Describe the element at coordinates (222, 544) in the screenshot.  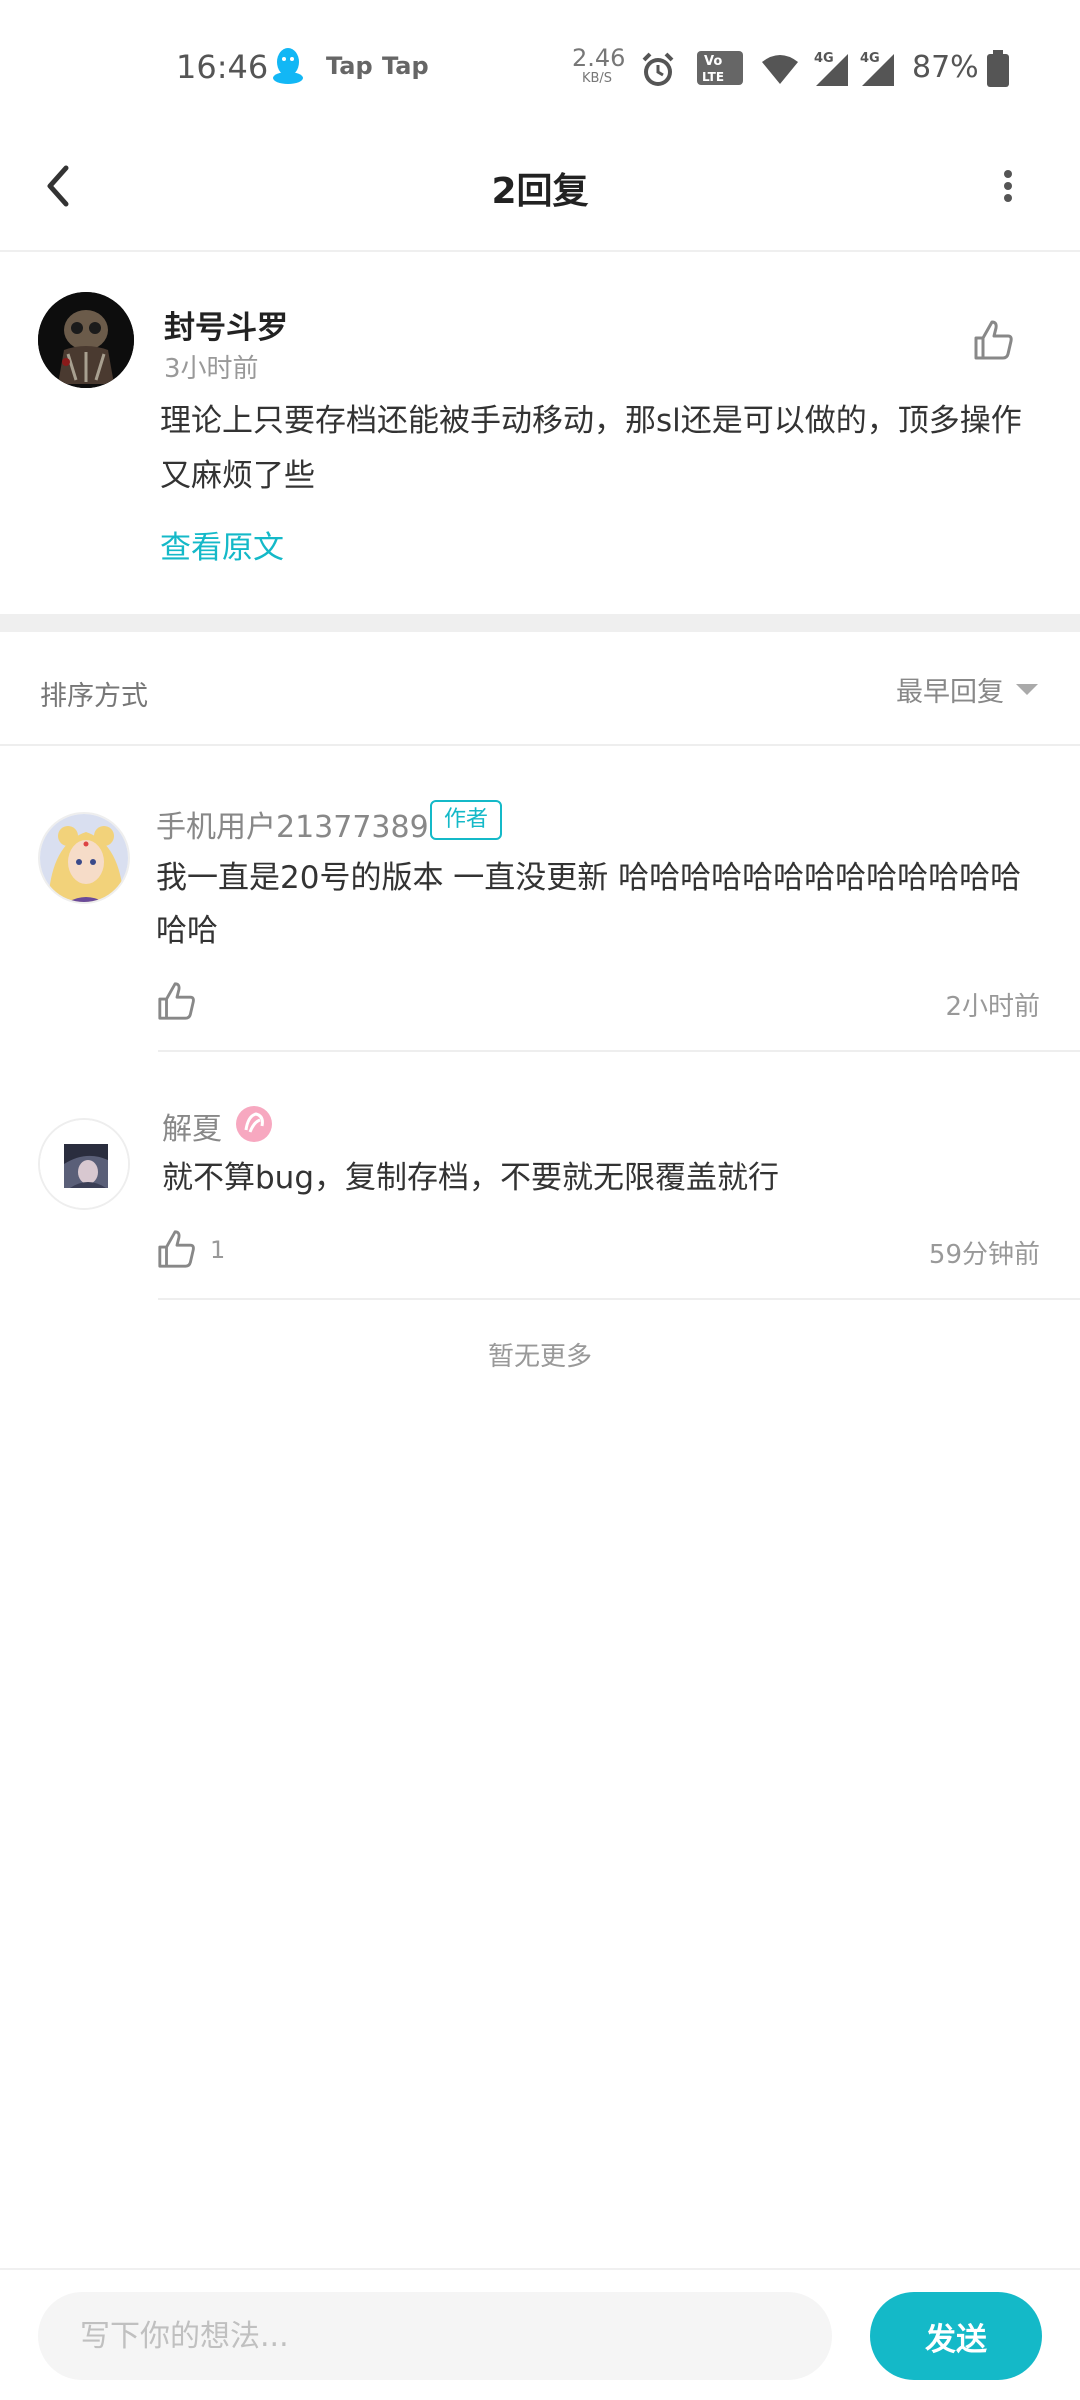
I see `view-original-link: 查看原文` at that location.